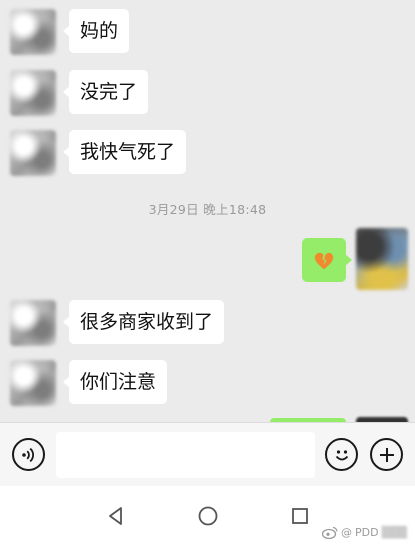 The image size is (415, 545). I want to click on input-bar, so click(207, 454).